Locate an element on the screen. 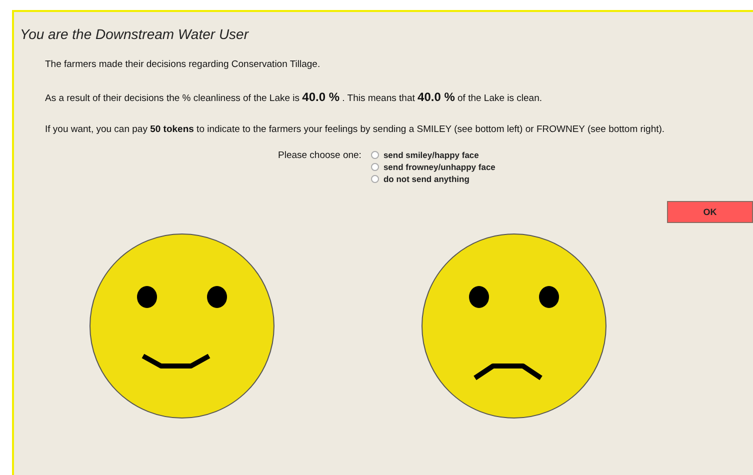 This screenshot has width=753, height=475. paragraph: The farmers made their decisions regarding Conservation Tillage. is located at coordinates (182, 64).